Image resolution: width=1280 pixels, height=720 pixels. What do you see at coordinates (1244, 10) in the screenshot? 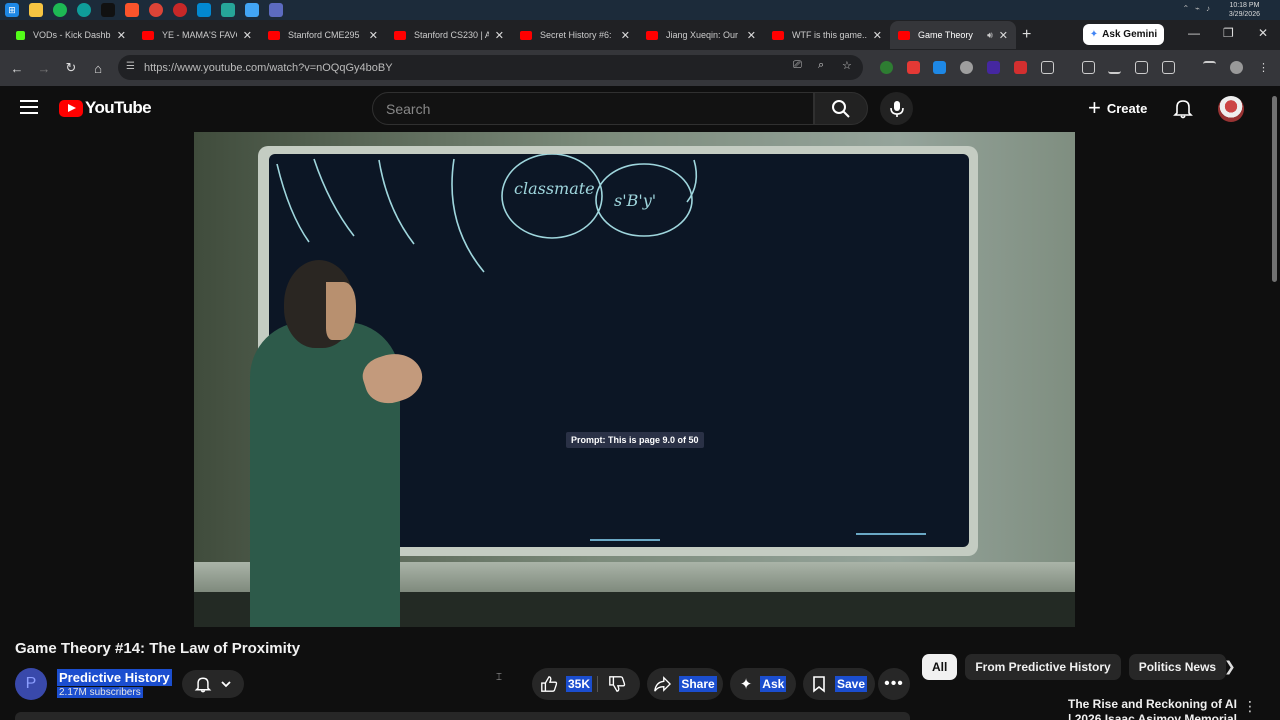
I see `taskbar-clock: 10:18 PM 3/29/2026` at bounding box center [1244, 10].